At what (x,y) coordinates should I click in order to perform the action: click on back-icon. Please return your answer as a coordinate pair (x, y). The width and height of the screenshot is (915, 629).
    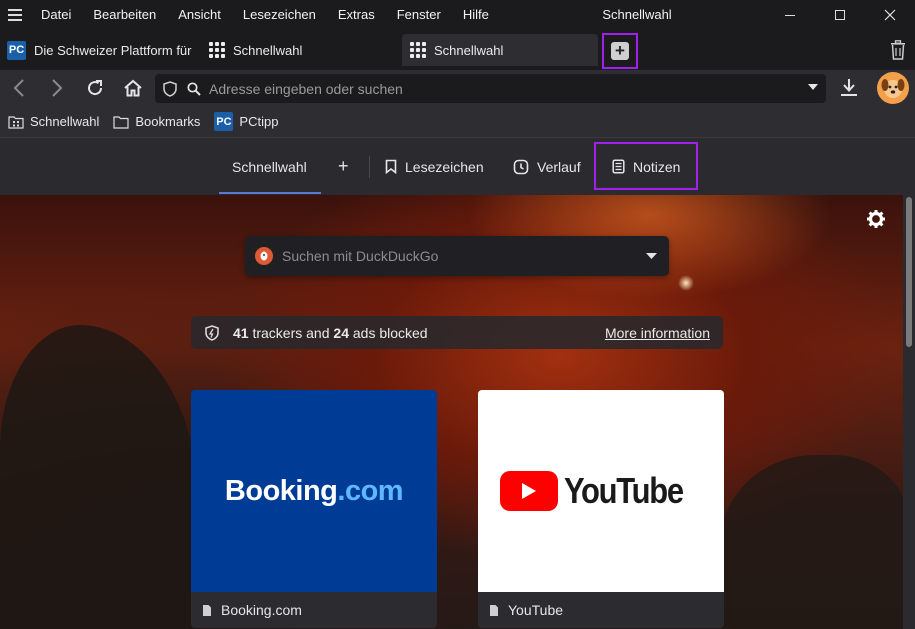
    Looking at the image, I should click on (19, 88).